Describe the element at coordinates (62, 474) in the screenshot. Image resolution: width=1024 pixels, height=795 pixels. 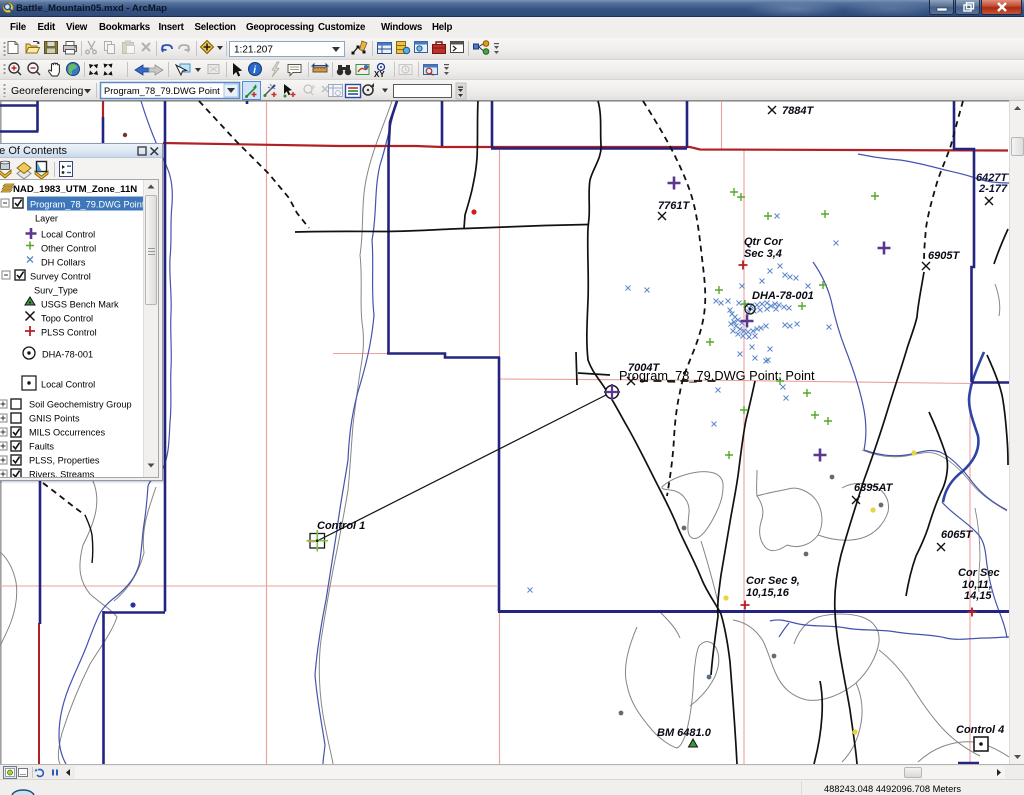
I see `svg-text: Rivers, Streams` at that location.